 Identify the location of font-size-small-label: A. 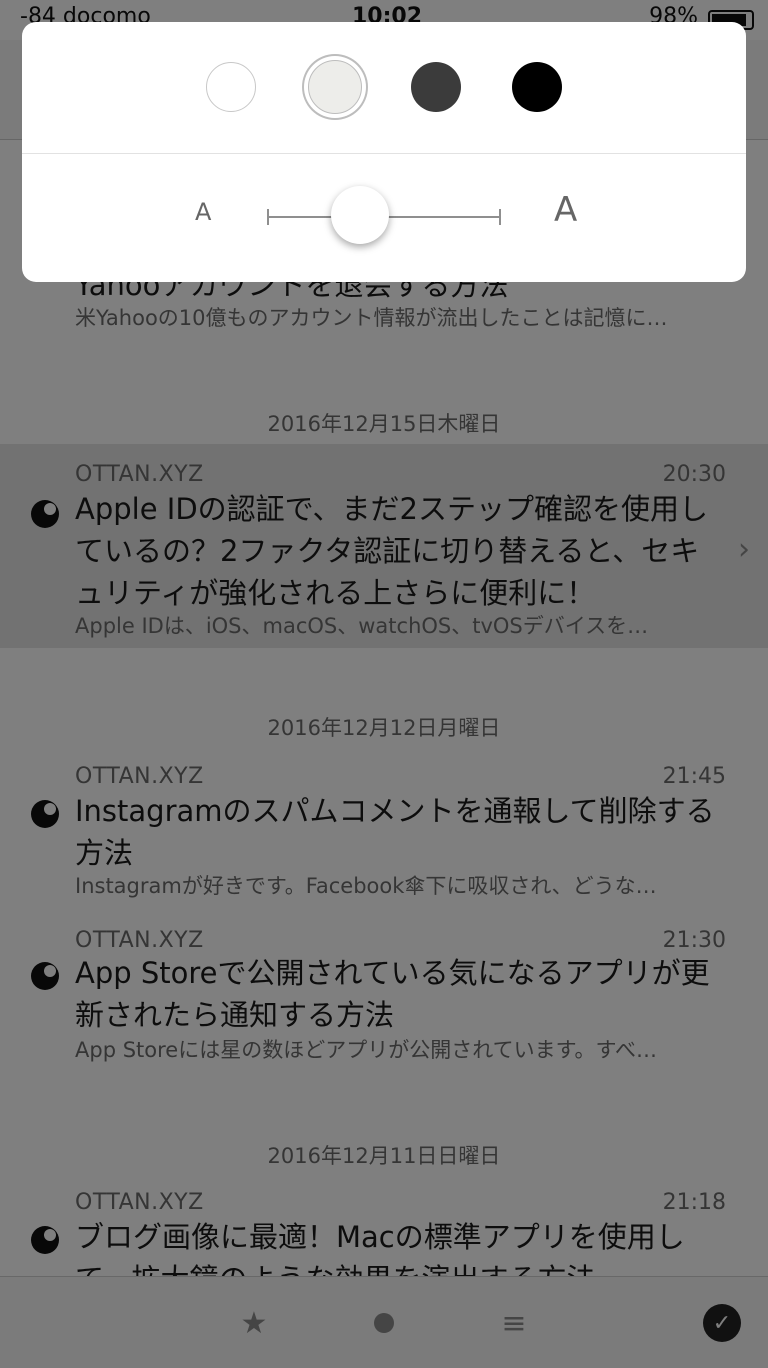
(203, 212).